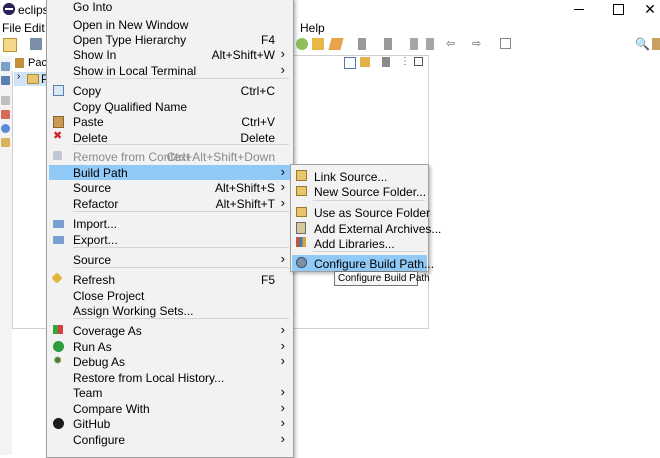 This screenshot has width=660, height=458. I want to click on menu-item-label: Team, so click(88, 393).